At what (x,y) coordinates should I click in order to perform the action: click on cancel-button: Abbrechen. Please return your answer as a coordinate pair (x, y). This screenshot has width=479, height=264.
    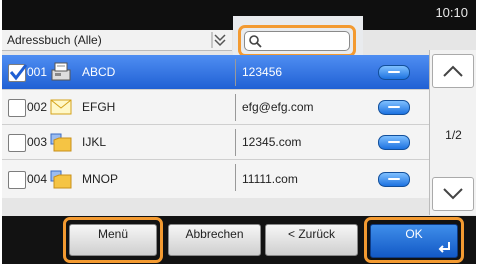
    Looking at the image, I should click on (214, 240).